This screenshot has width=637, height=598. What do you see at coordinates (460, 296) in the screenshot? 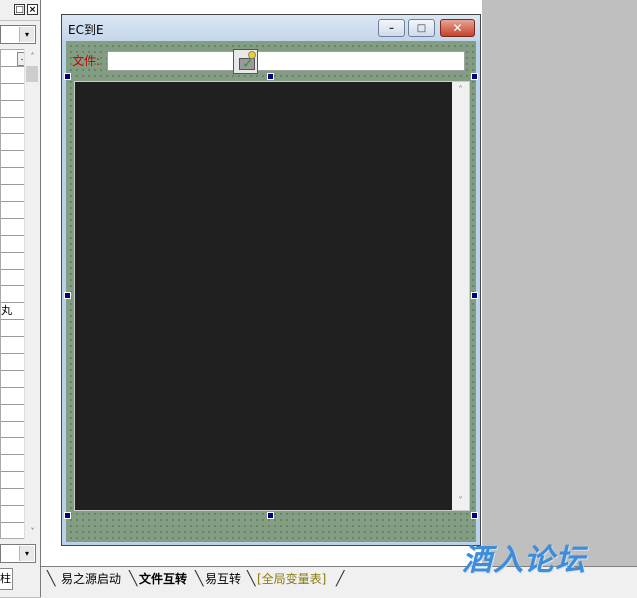
I see `edit-scrollbar: ˄ ˅` at bounding box center [460, 296].